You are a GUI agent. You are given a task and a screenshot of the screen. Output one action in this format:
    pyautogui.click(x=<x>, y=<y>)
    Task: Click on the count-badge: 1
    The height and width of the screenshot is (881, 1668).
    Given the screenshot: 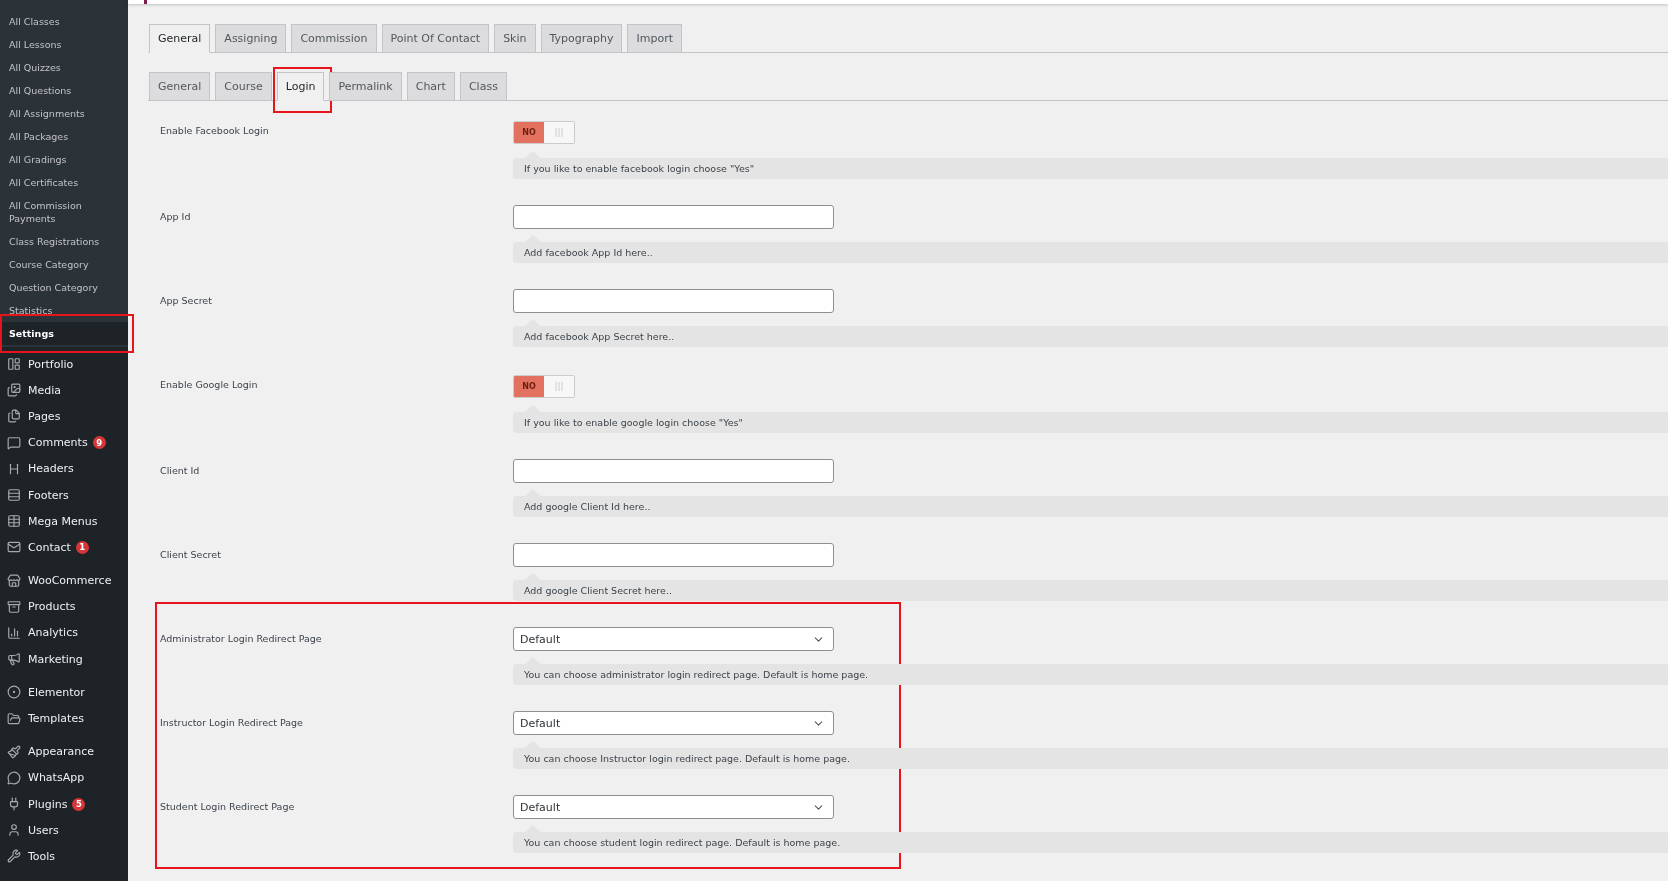 What is the action you would take?
    pyautogui.click(x=82, y=547)
    